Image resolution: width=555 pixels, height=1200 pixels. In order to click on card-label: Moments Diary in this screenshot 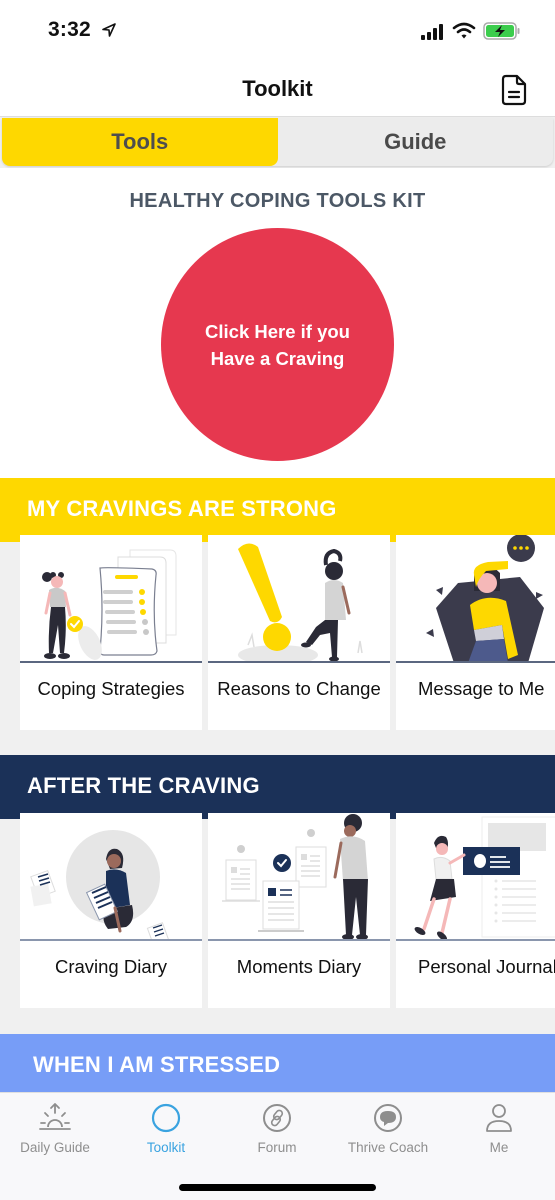, I will do `click(299, 966)`.